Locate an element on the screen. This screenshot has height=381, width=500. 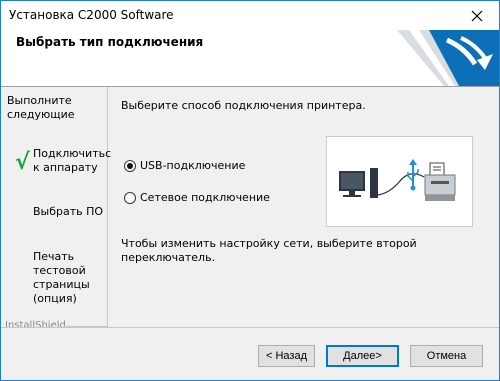
next-button: Далее> is located at coordinates (362, 356).